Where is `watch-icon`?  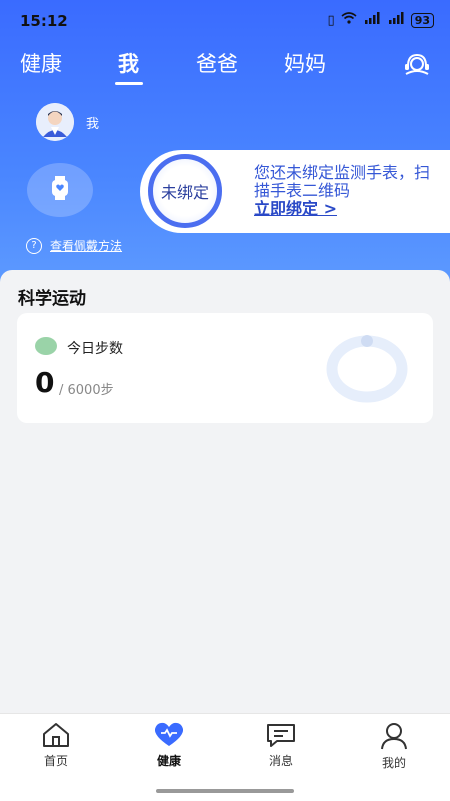 watch-icon is located at coordinates (60, 190).